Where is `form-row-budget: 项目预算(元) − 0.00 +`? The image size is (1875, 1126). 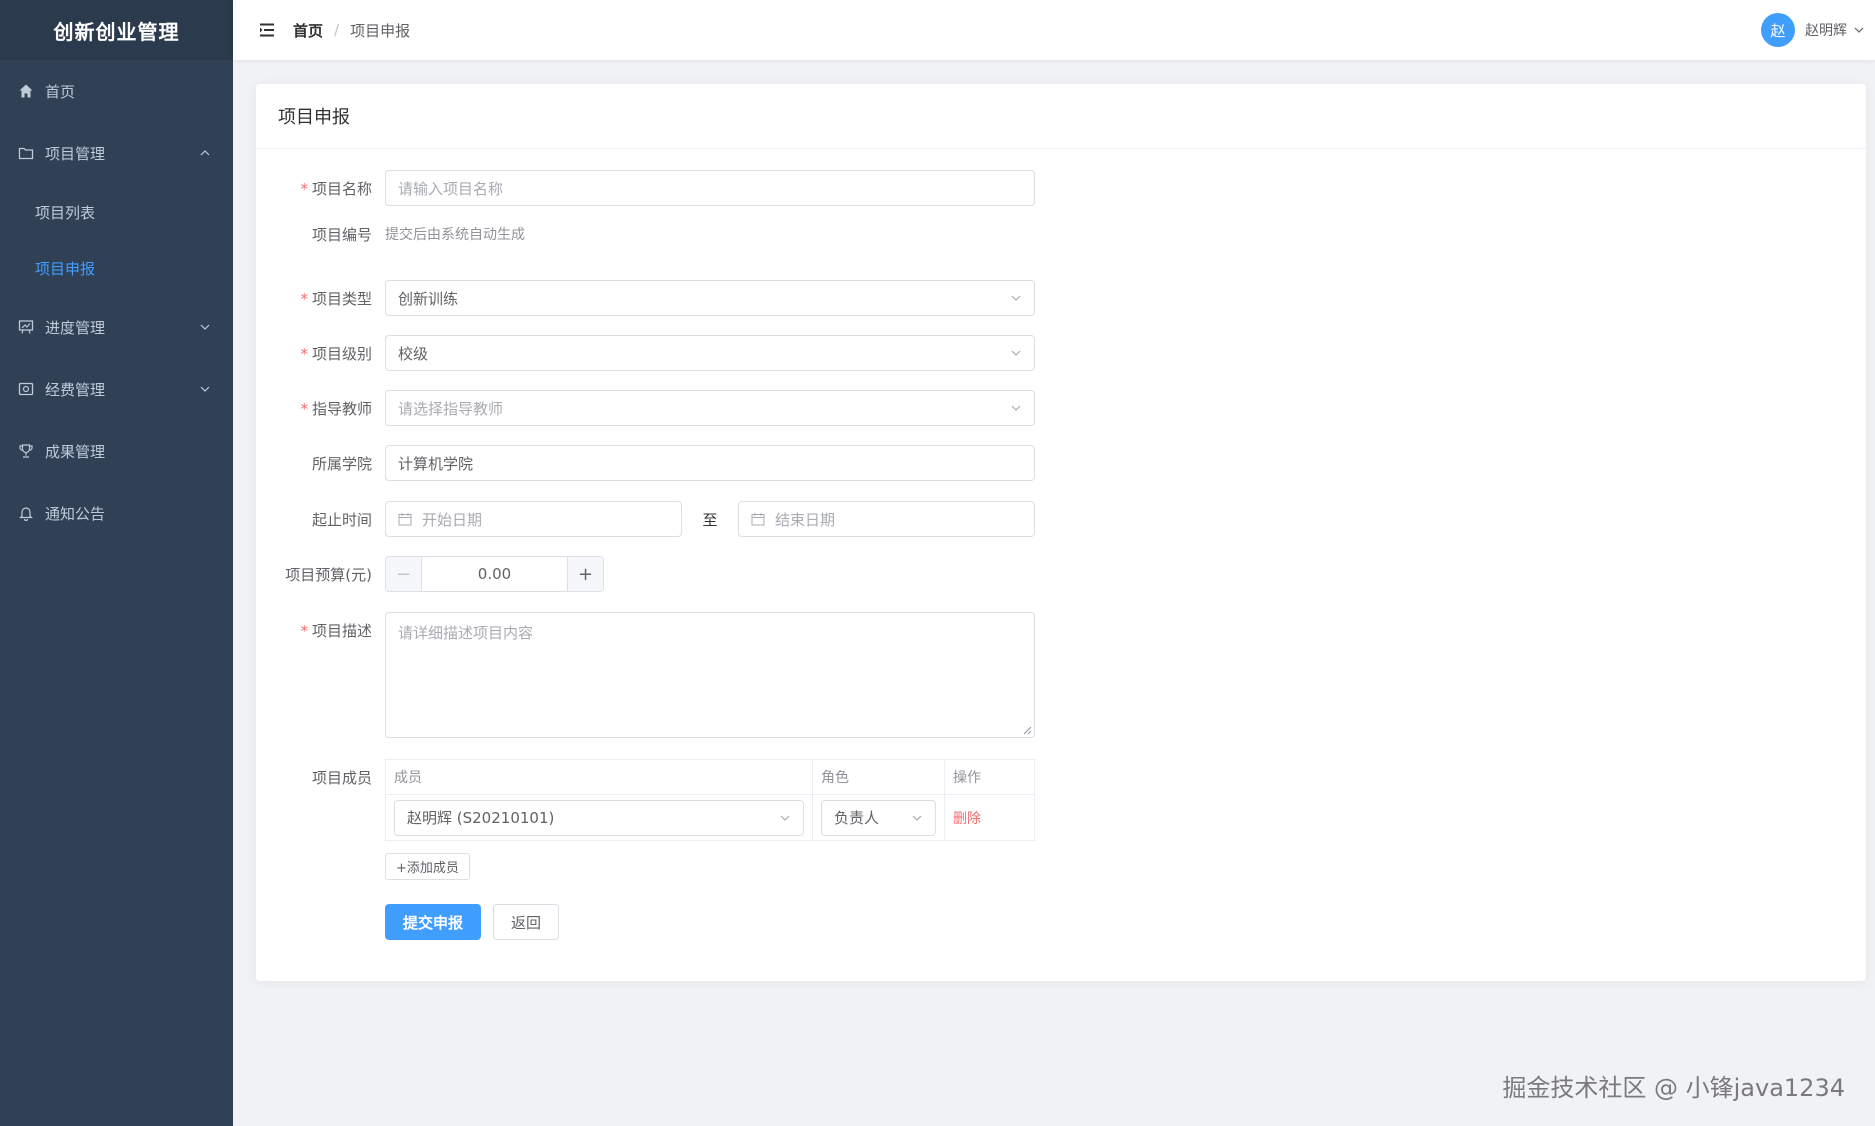 form-row-budget: 项目预算(元) − 0.00 + is located at coordinates (430, 574).